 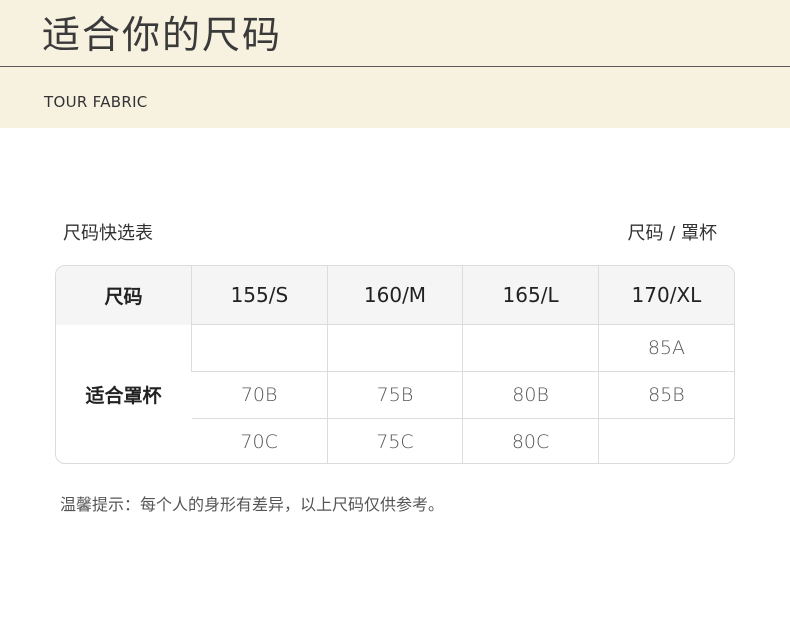 What do you see at coordinates (259, 295) in the screenshot?
I see `header-size-155: 155/S` at bounding box center [259, 295].